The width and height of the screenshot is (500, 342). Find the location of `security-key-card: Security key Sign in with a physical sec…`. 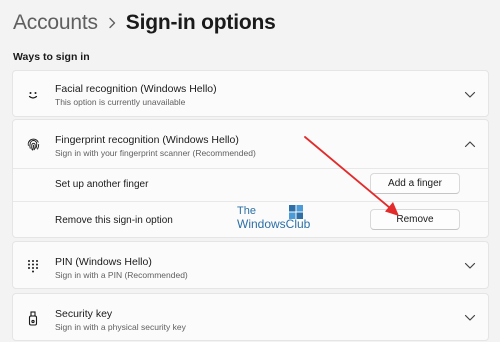

security-key-card: Security key Sign in with a physical sec… is located at coordinates (250, 317).